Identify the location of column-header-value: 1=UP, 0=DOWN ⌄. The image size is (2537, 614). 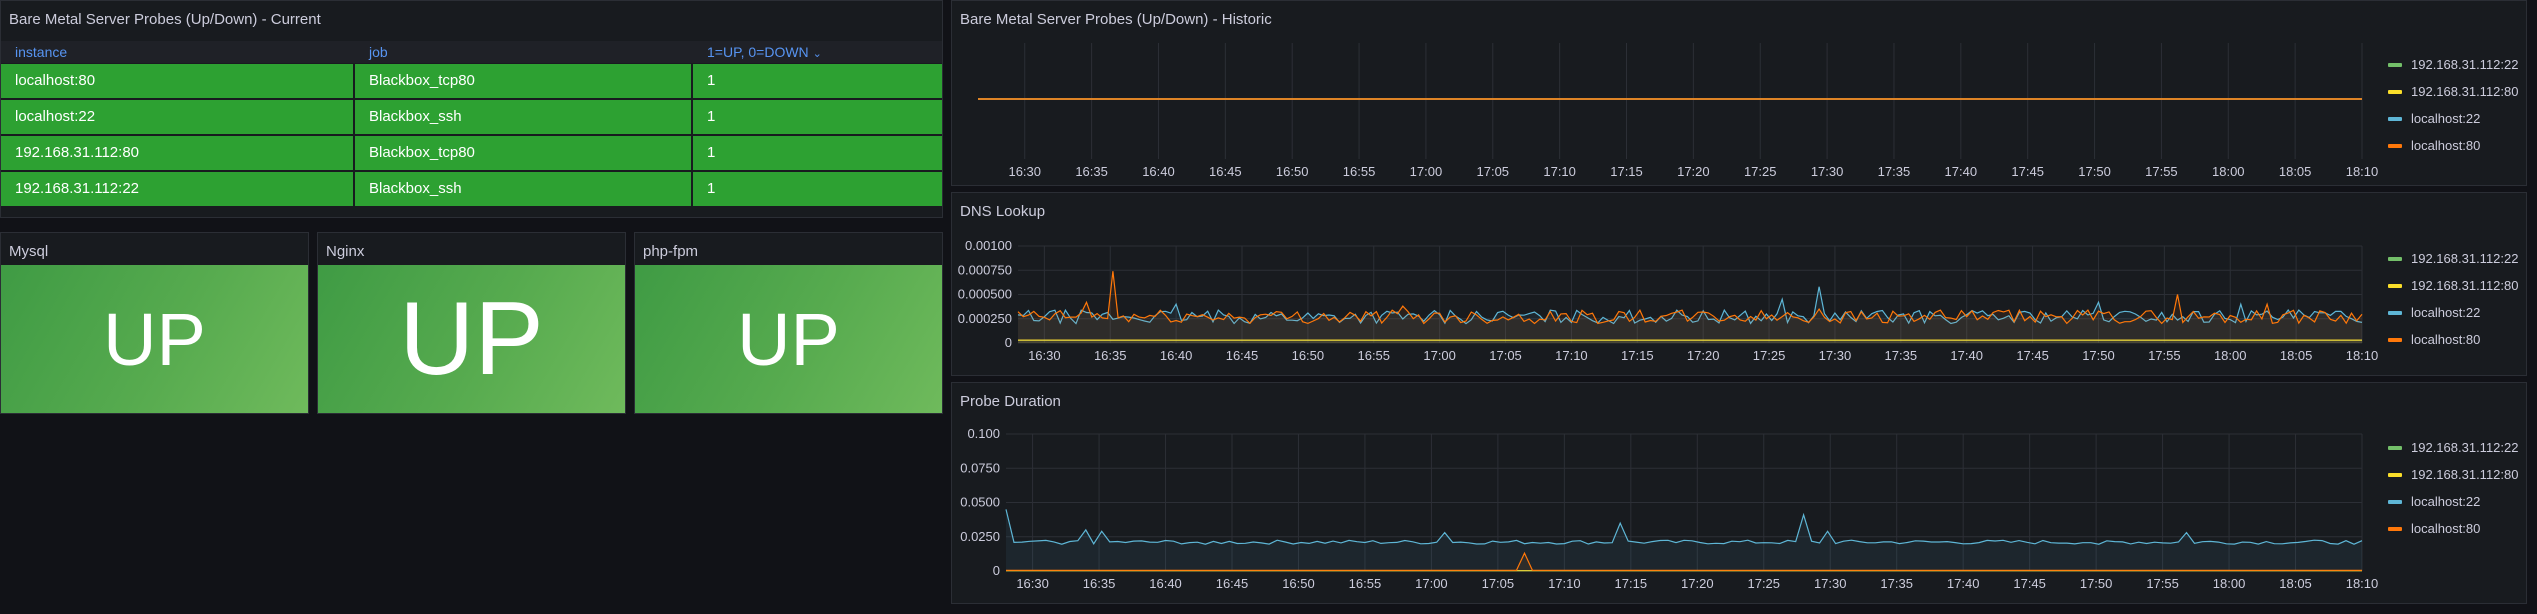
(764, 52).